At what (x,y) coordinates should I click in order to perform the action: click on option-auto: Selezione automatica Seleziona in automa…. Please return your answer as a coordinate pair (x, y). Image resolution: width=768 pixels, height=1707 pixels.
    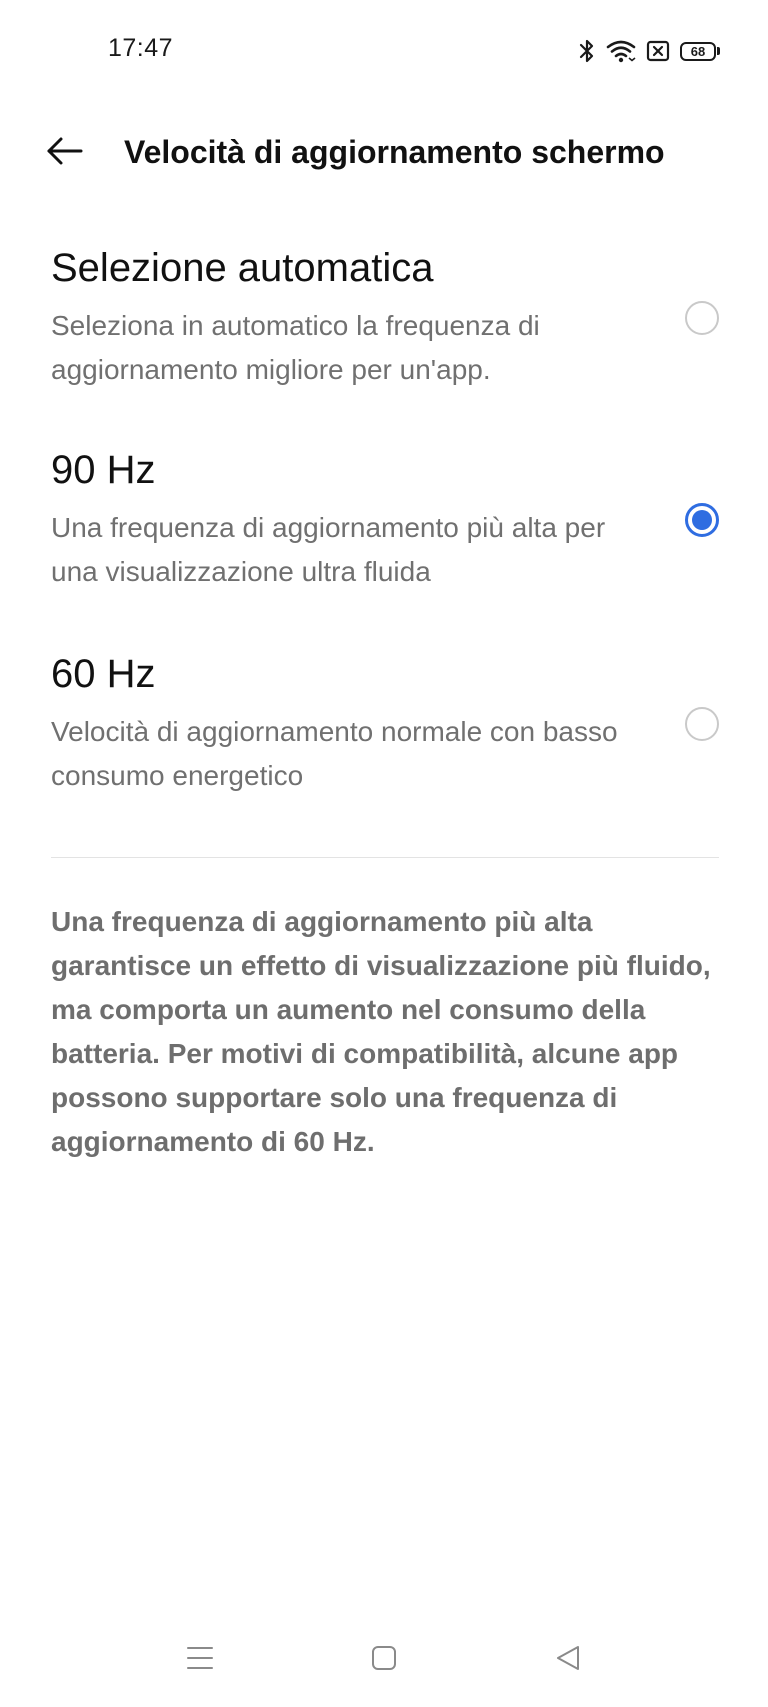
    Looking at the image, I should click on (384, 316).